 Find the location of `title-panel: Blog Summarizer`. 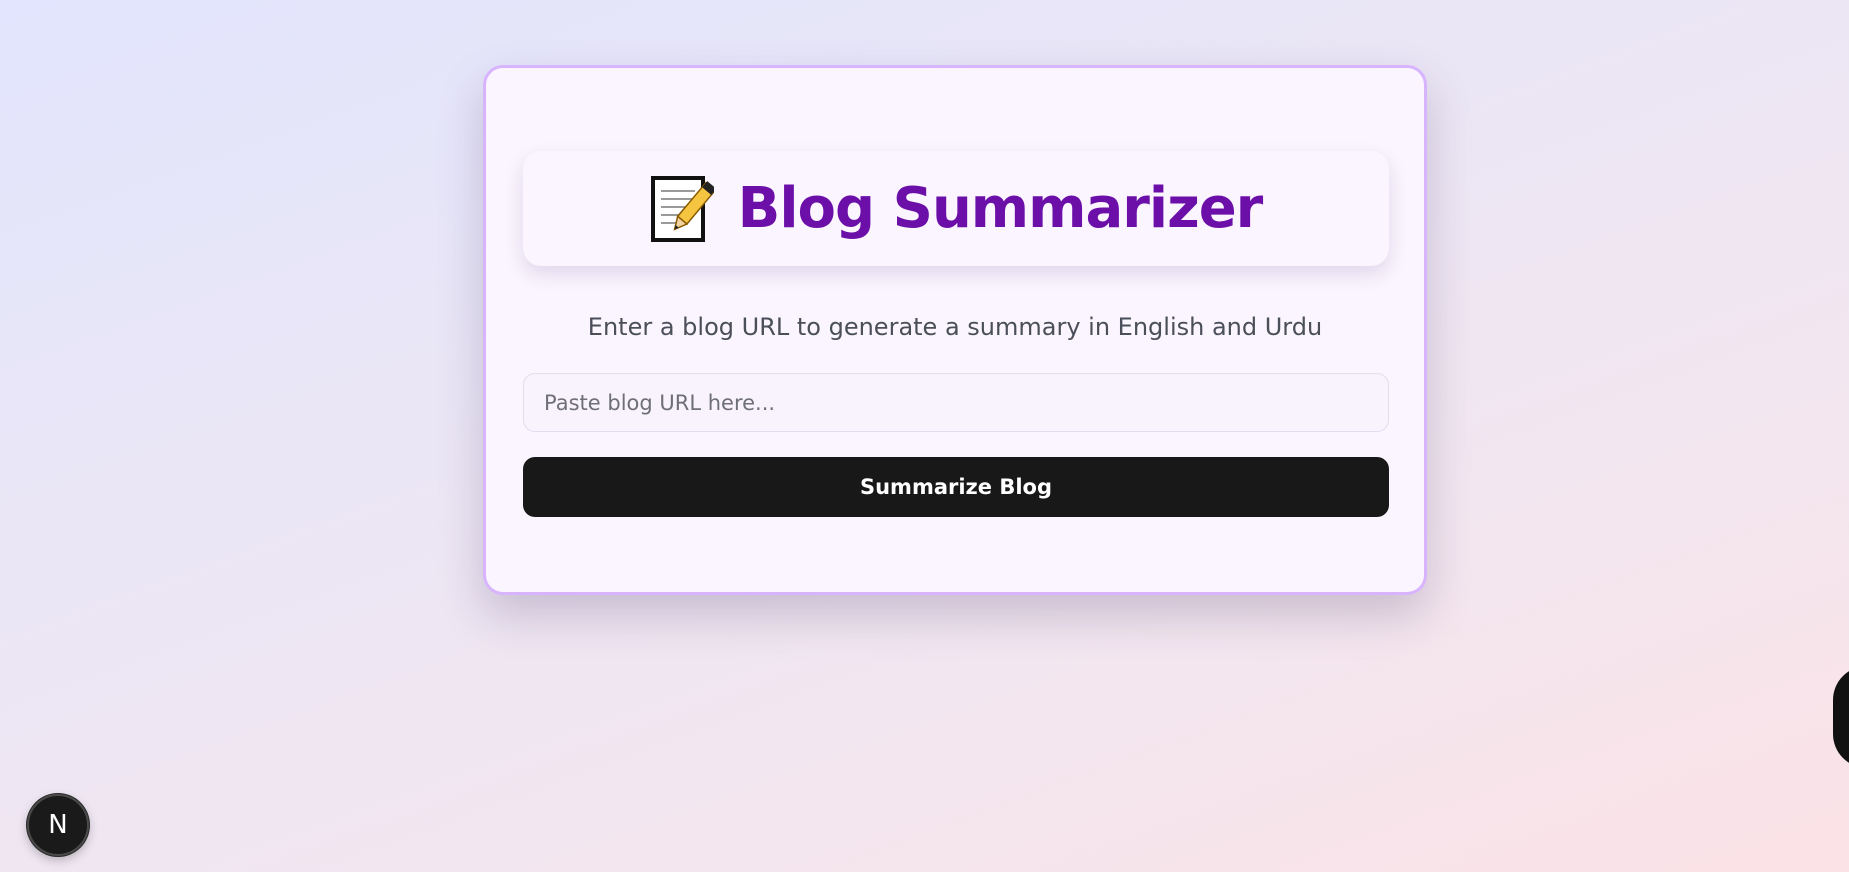

title-panel: Blog Summarizer is located at coordinates (956, 208).